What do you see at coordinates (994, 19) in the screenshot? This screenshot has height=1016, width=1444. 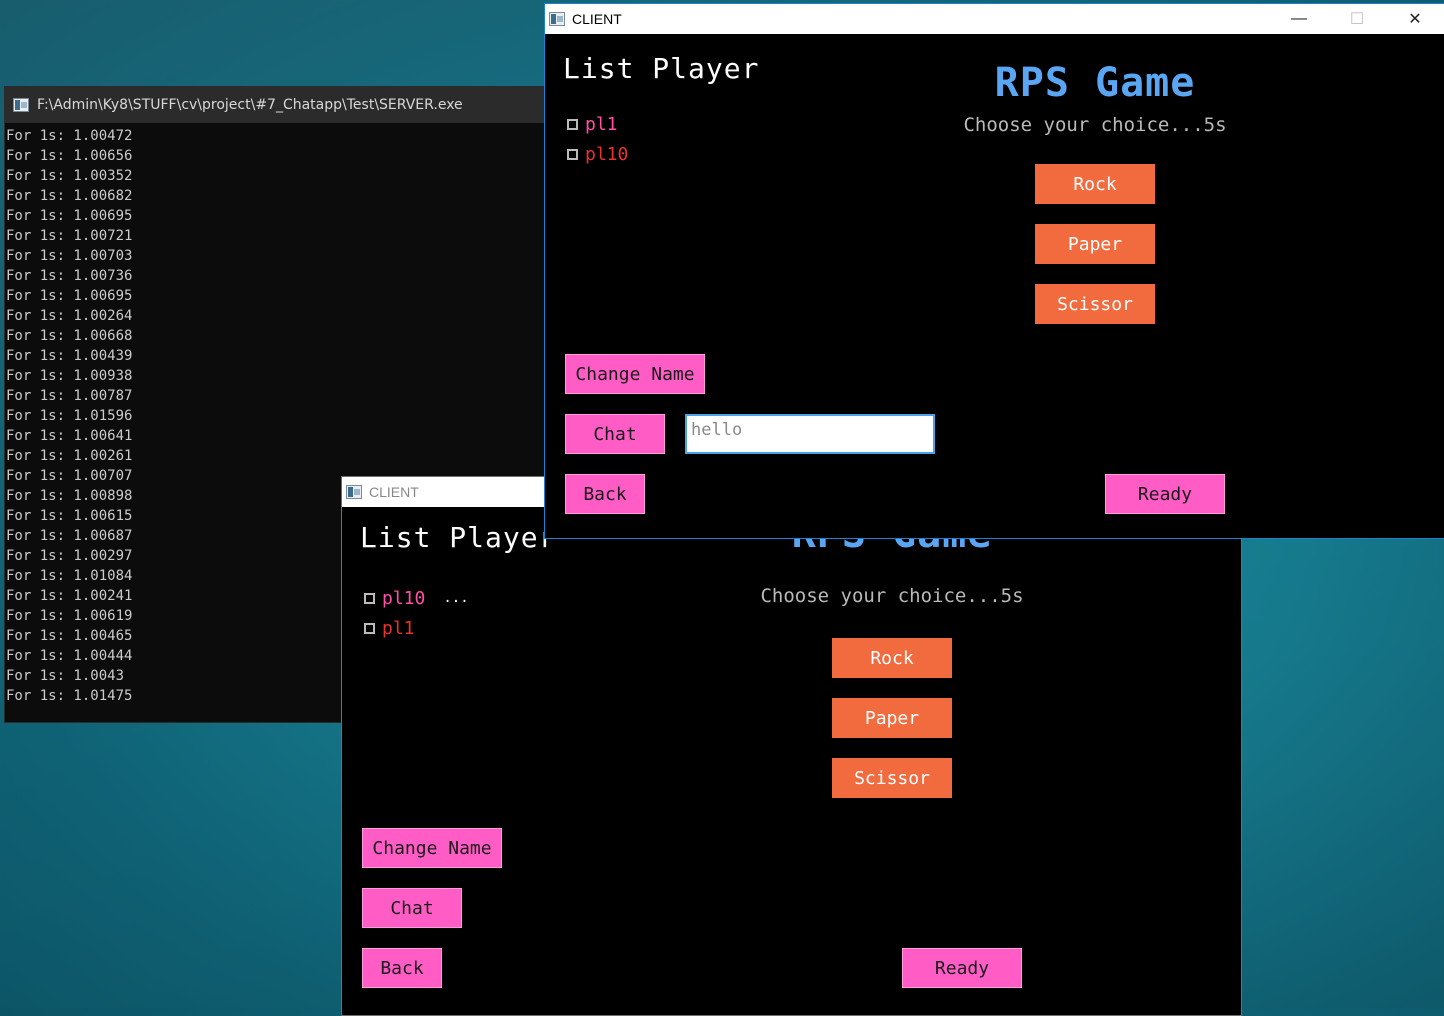 I see `client-titlebar: CLIENT — ☐ ✕` at bounding box center [994, 19].